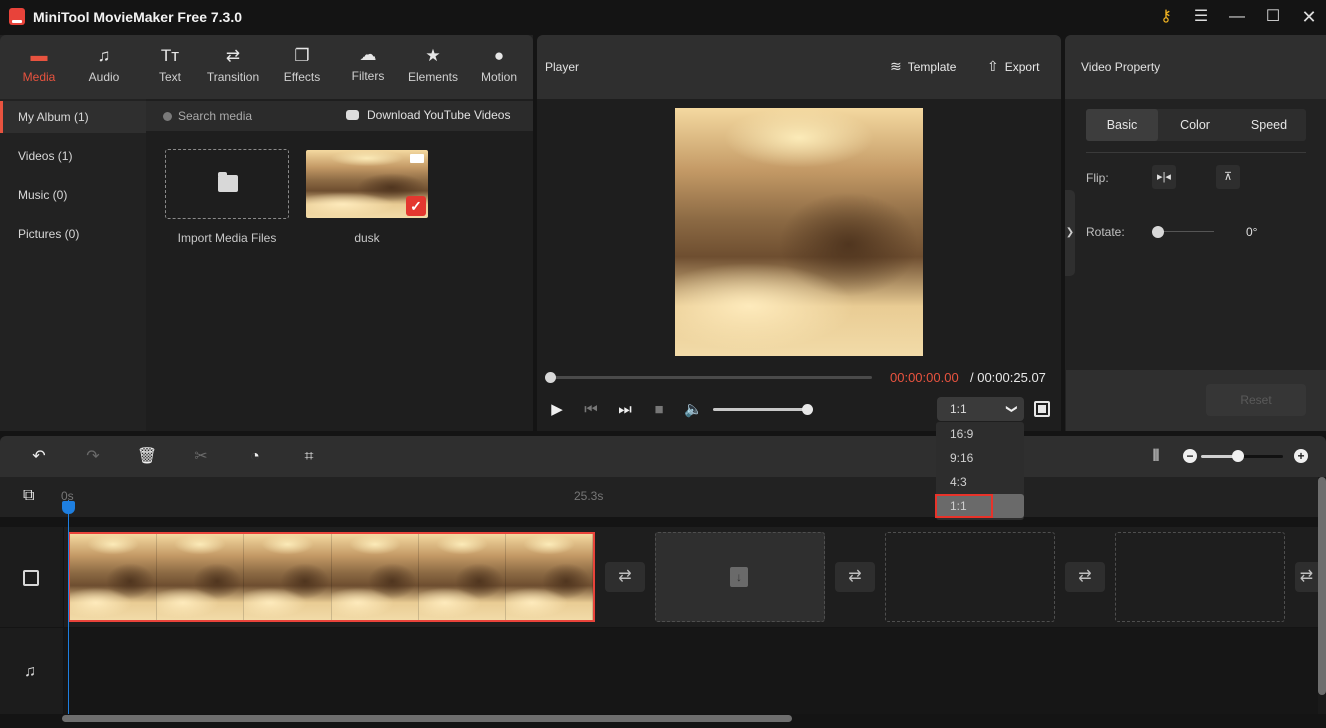  What do you see at coordinates (147, 457) in the screenshot?
I see `delete-icon: 🗑` at bounding box center [147, 457].